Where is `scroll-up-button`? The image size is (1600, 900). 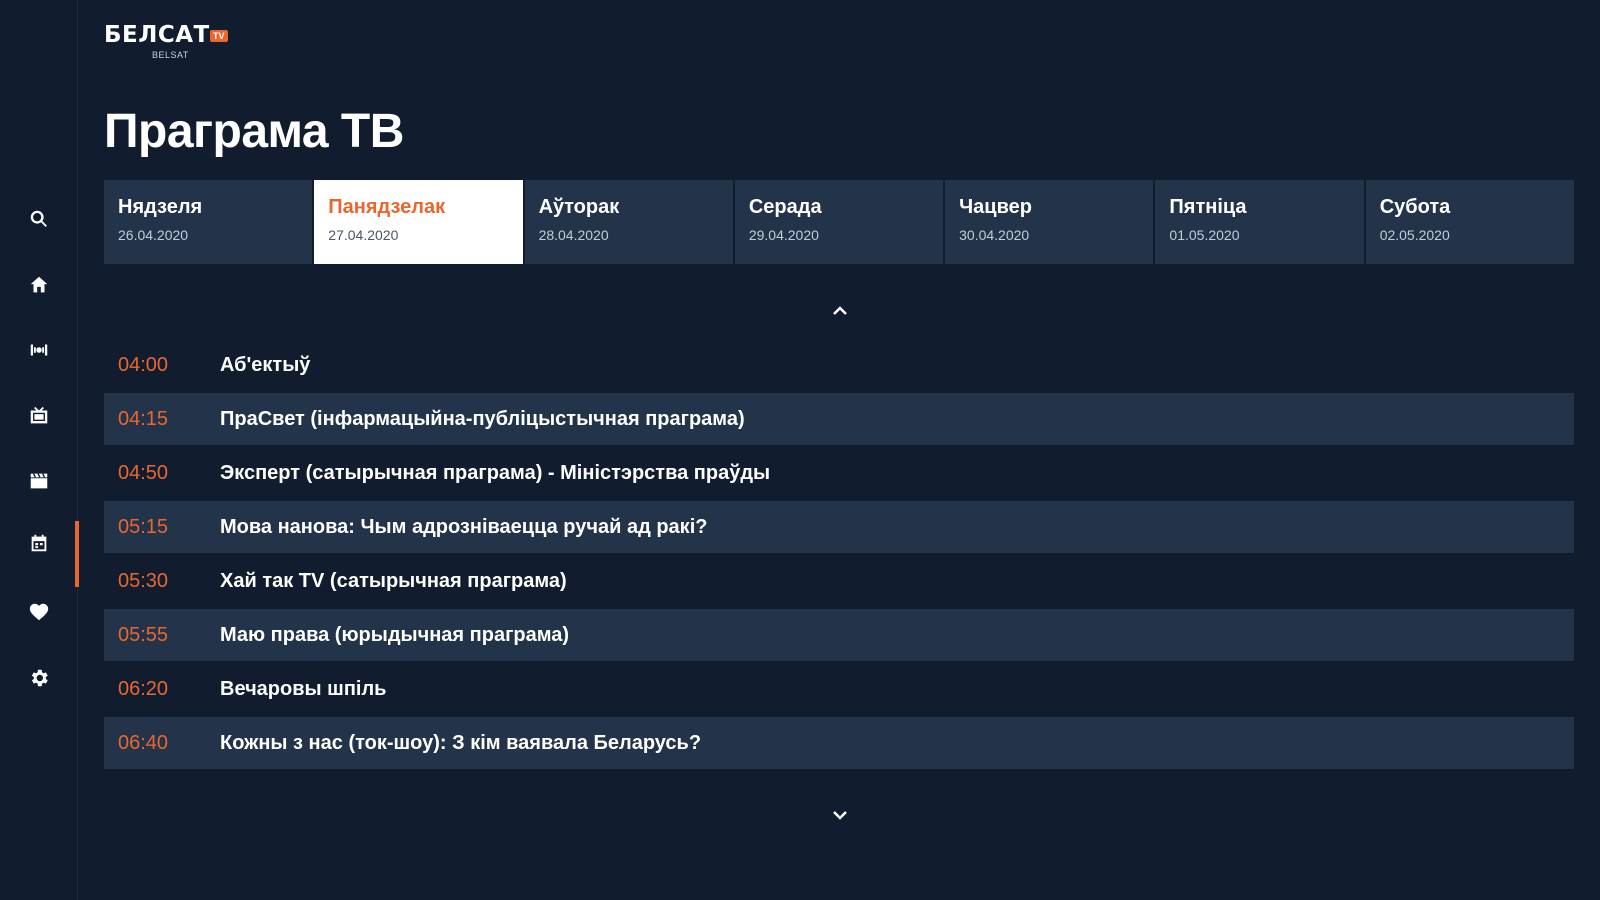 scroll-up-button is located at coordinates (840, 313).